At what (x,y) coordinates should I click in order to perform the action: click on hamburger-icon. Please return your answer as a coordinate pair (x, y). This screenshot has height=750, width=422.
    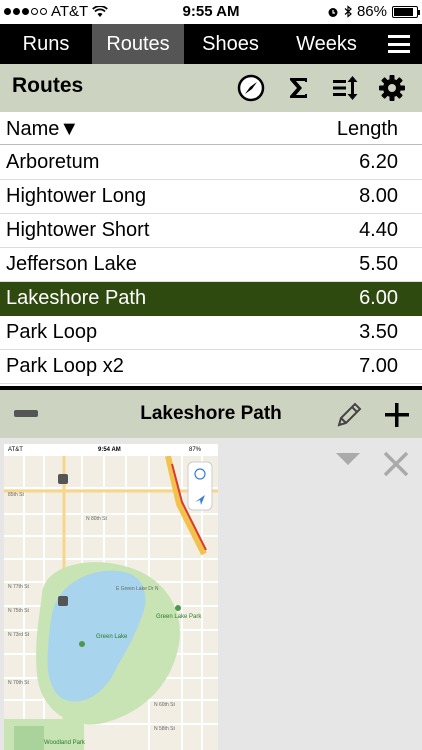
    Looking at the image, I should click on (399, 44).